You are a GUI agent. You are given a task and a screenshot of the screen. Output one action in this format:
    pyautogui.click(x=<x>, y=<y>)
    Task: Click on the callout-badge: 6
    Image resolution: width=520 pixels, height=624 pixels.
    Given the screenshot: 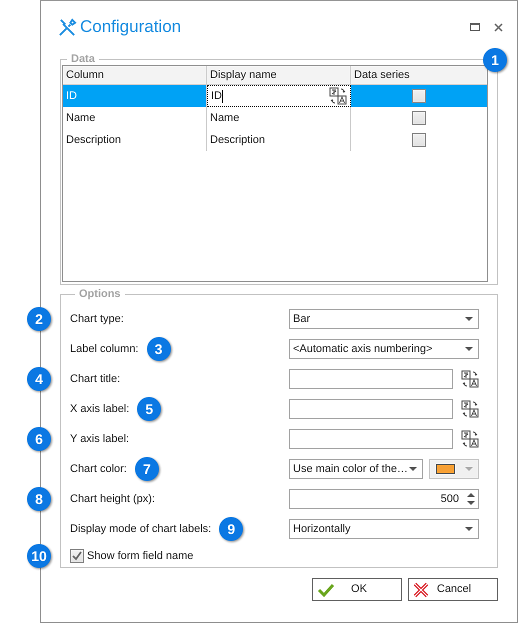 What is the action you would take?
    pyautogui.click(x=39, y=439)
    